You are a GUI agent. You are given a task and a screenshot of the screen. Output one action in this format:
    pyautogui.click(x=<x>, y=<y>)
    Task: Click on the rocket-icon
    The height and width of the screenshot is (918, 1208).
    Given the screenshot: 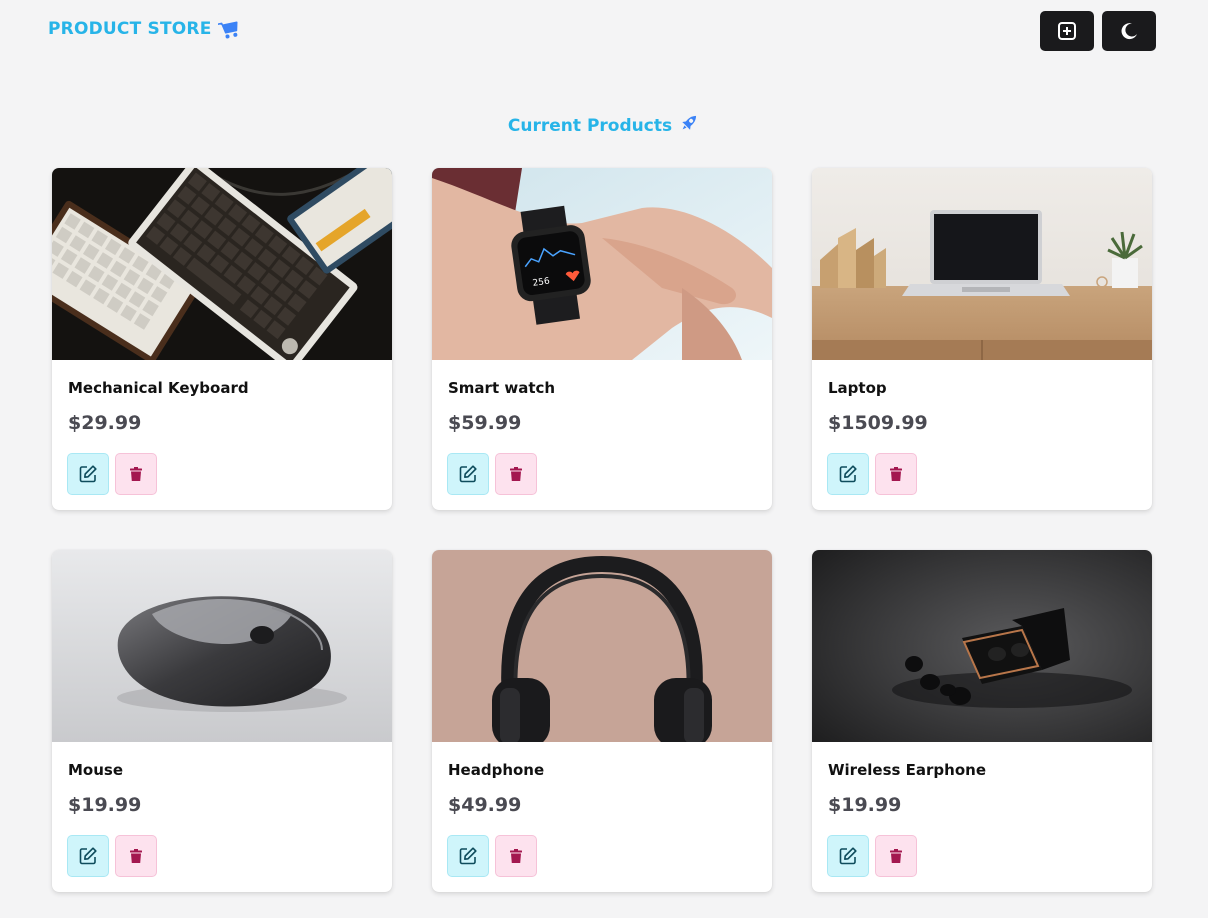 What is the action you would take?
    pyautogui.click(x=689, y=125)
    